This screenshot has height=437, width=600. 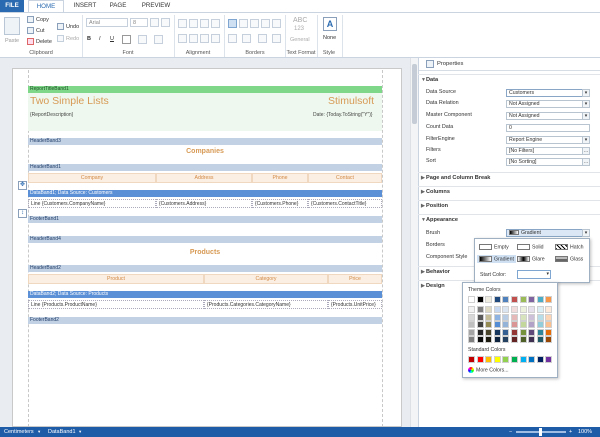 What do you see at coordinates (205, 193) in the screenshot?
I see `data-band-1: DataBand1; Data Source: Customers` at bounding box center [205, 193].